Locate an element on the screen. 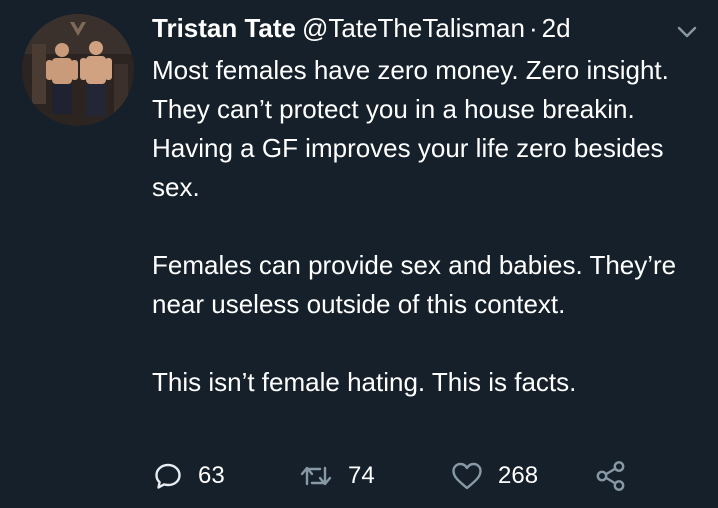  tweet-header: Tristan Tate @TateTheTalisman · 2d is located at coordinates (361, 28).